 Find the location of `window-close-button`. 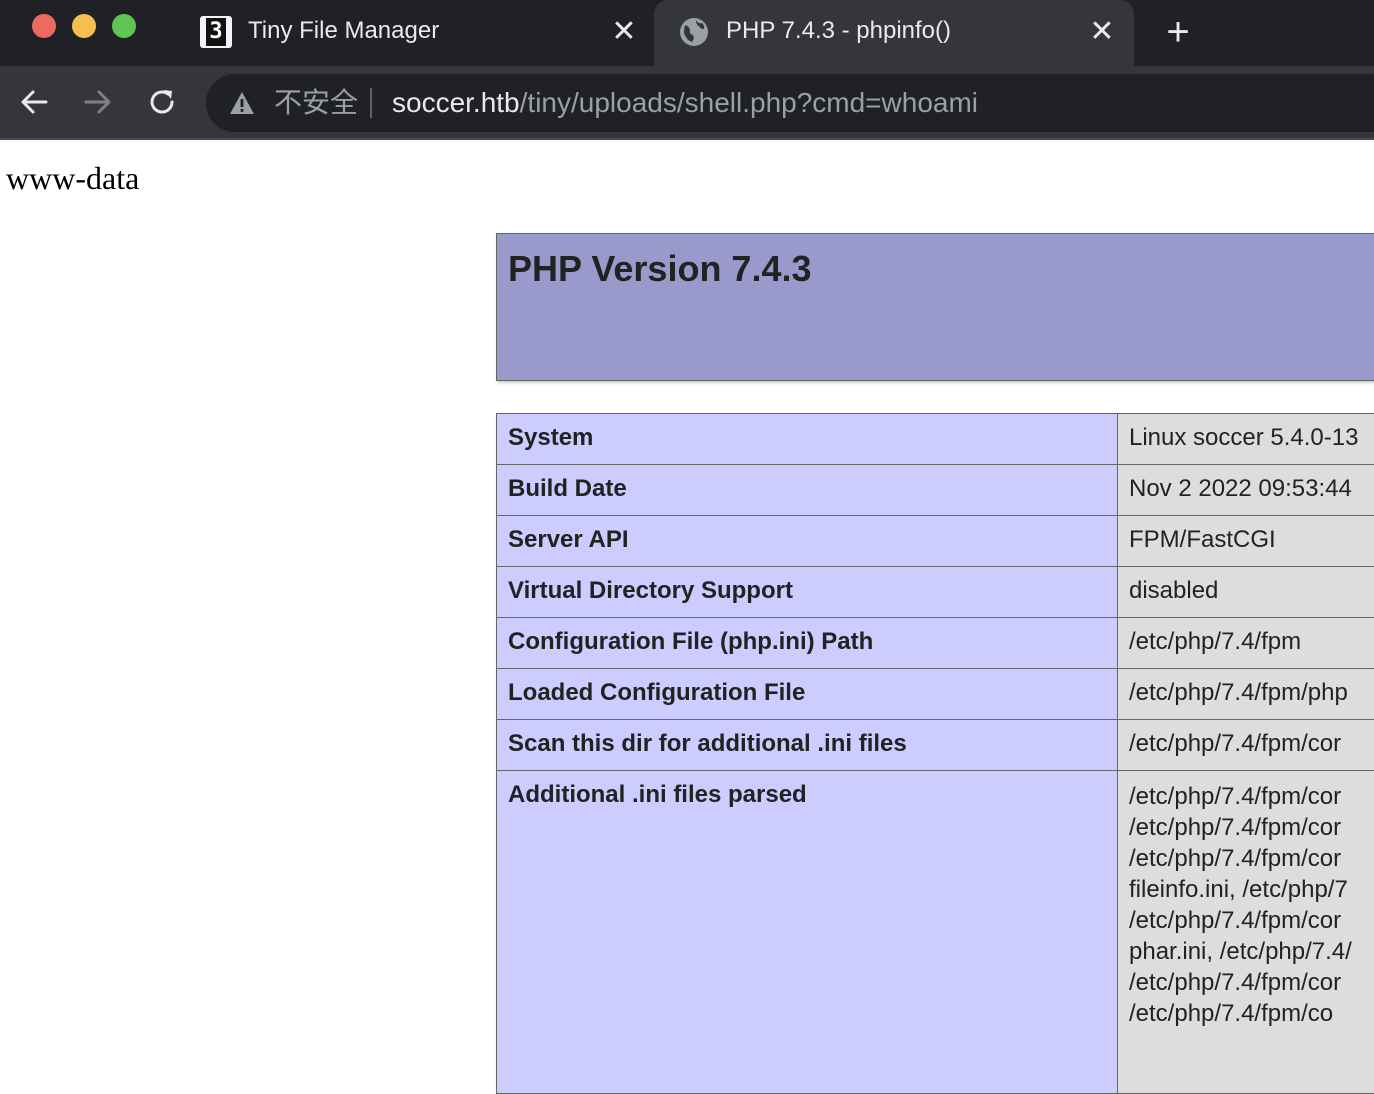

window-close-button is located at coordinates (44, 26).